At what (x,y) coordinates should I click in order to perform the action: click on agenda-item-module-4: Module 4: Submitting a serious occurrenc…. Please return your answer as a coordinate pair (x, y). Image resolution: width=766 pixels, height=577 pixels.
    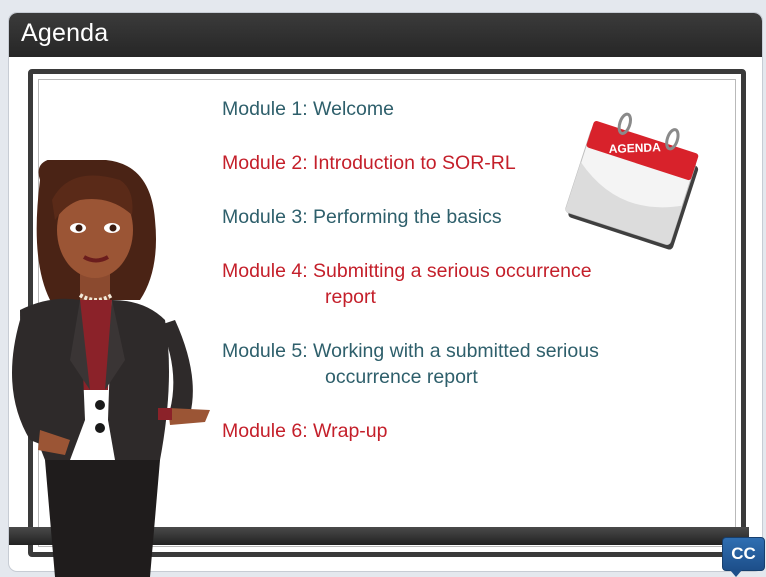
    Looking at the image, I should click on (407, 284).